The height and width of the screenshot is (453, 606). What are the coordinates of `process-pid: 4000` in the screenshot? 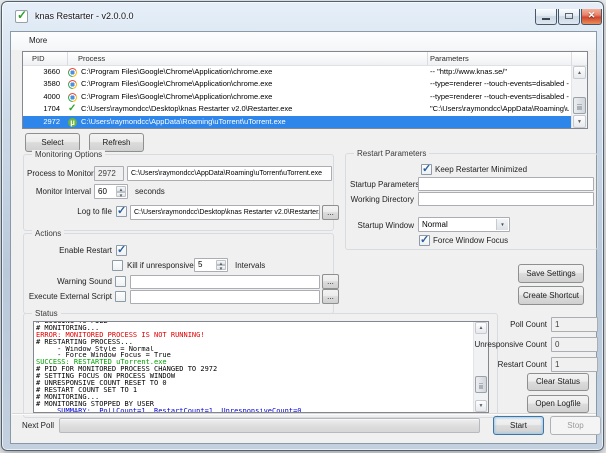 It's located at (51, 96).